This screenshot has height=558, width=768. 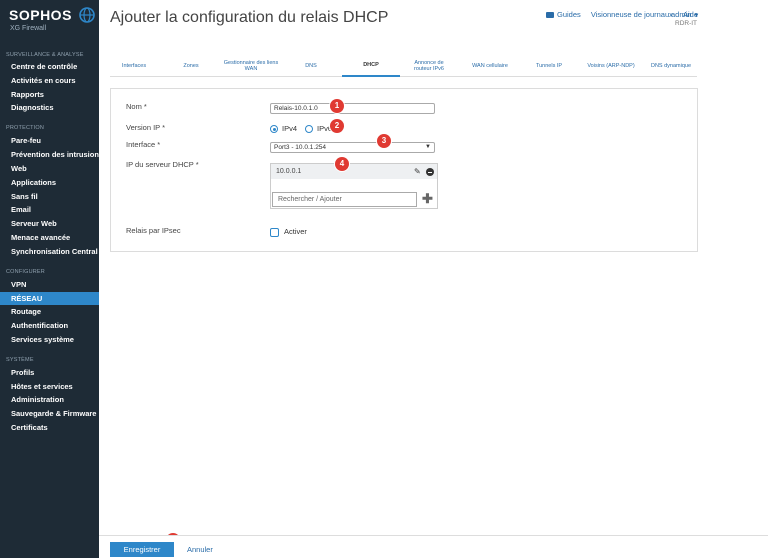 What do you see at coordinates (49, 311) in the screenshot?
I see `sidebar-item-routing: Routage` at bounding box center [49, 311].